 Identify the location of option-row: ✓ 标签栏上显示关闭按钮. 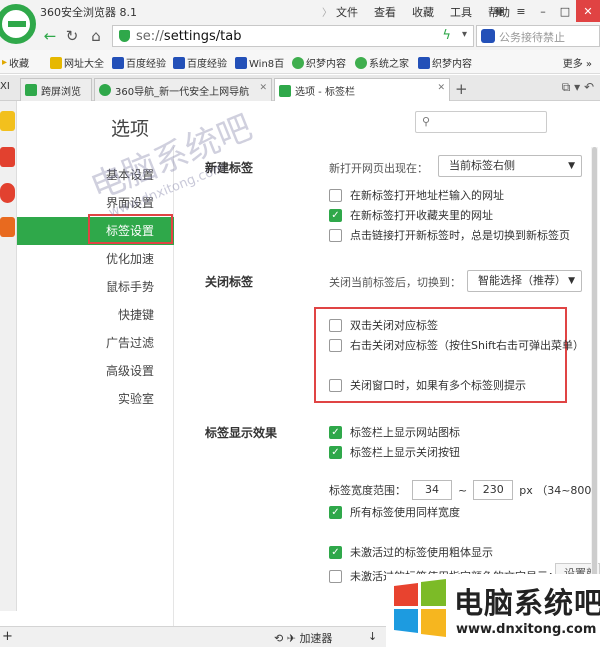
(394, 452).